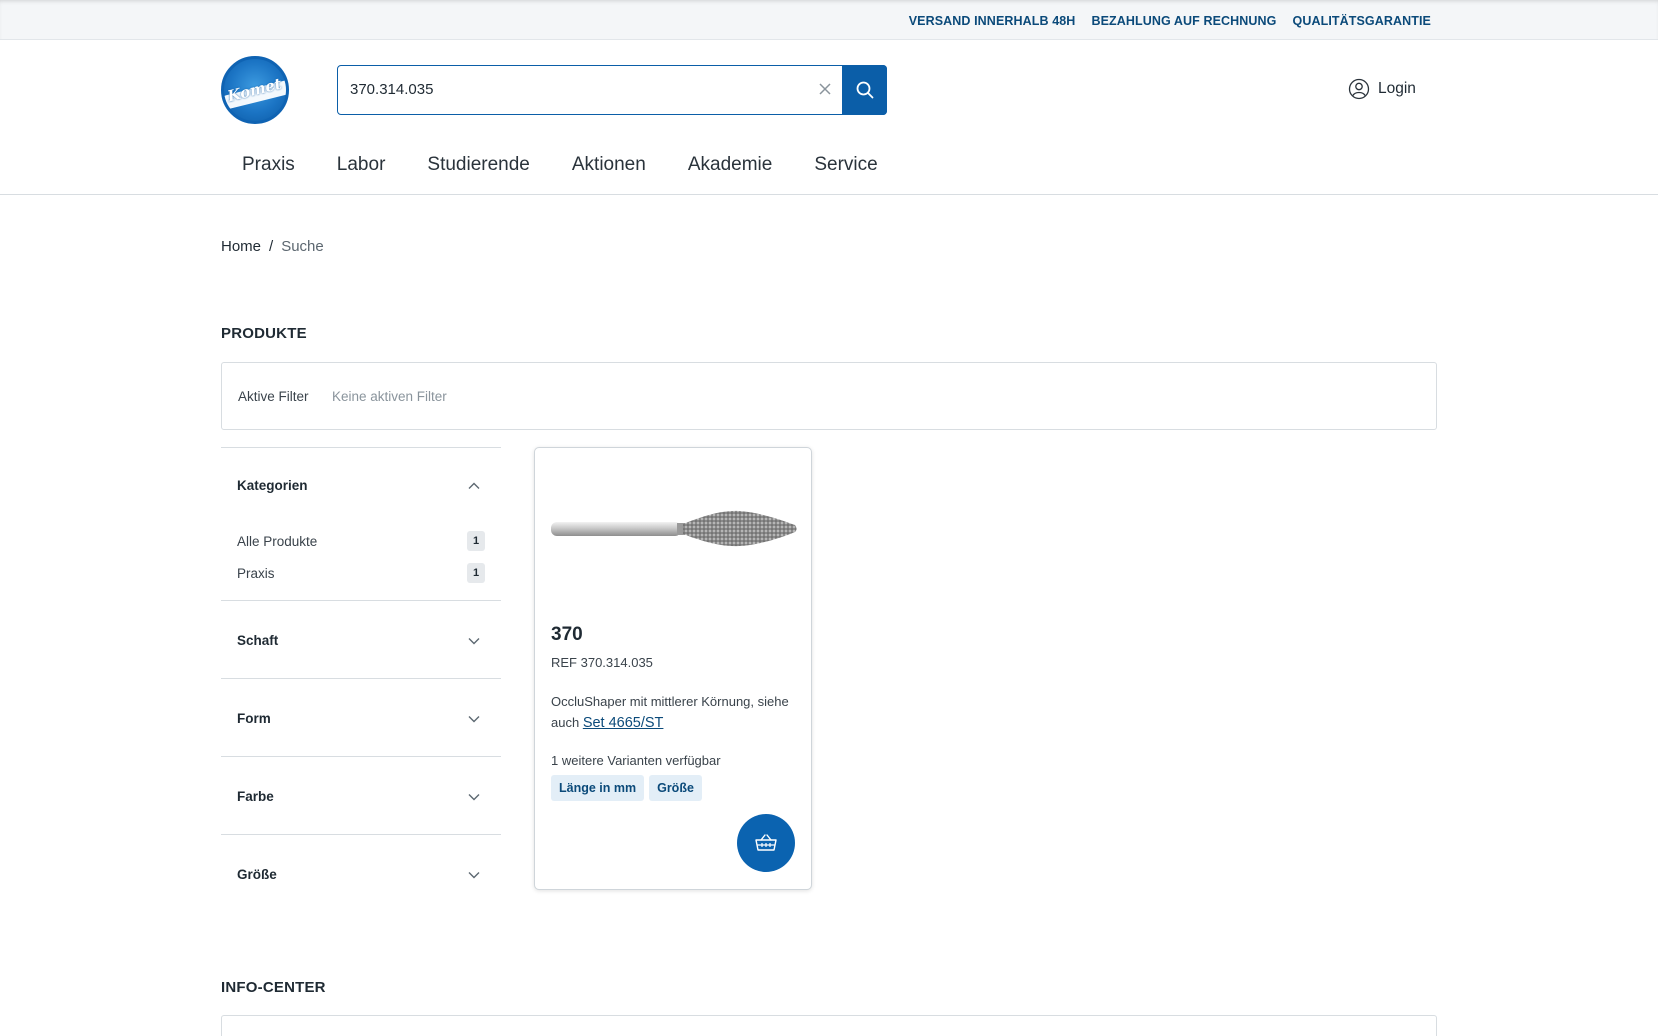 This screenshot has height=1036, width=1658. Describe the element at coordinates (675, 788) in the screenshot. I see `tag-groesse: Größe` at that location.